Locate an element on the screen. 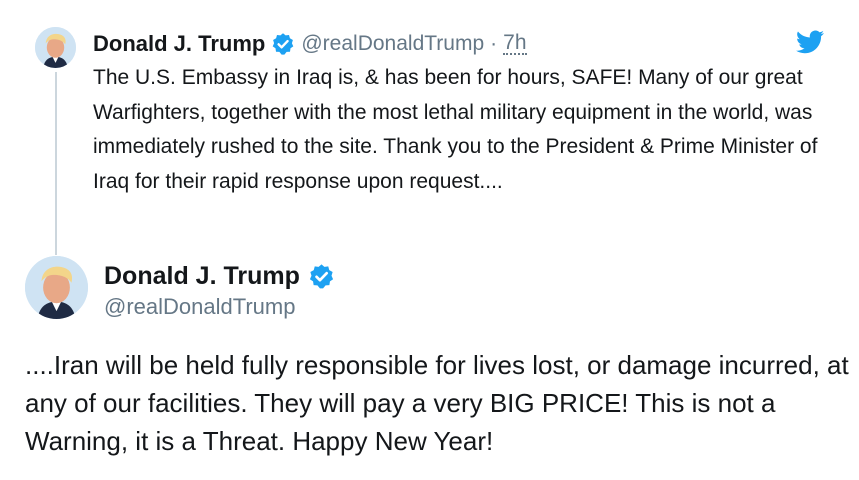  tweet-2-header: Donald J. Trump is located at coordinates (219, 276).